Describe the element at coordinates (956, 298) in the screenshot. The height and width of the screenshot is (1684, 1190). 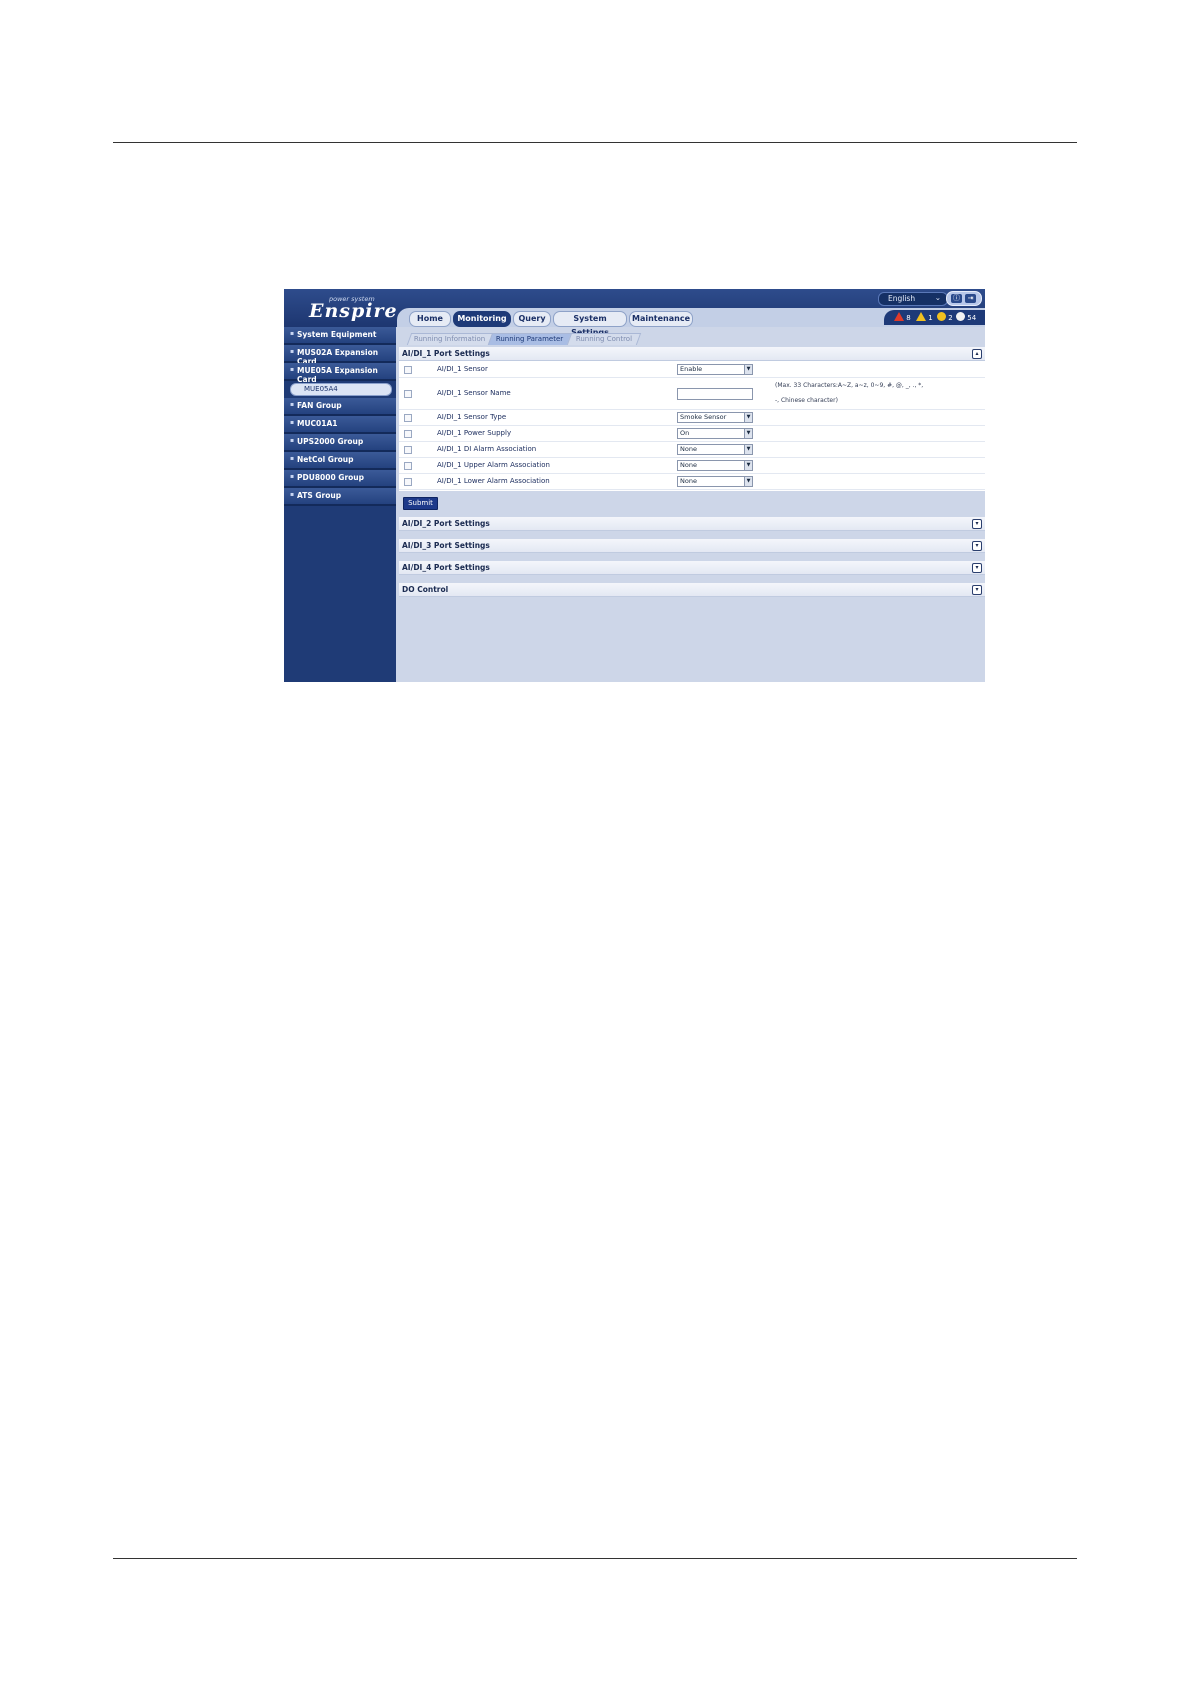
I see `info-icon: ⓘ` at that location.